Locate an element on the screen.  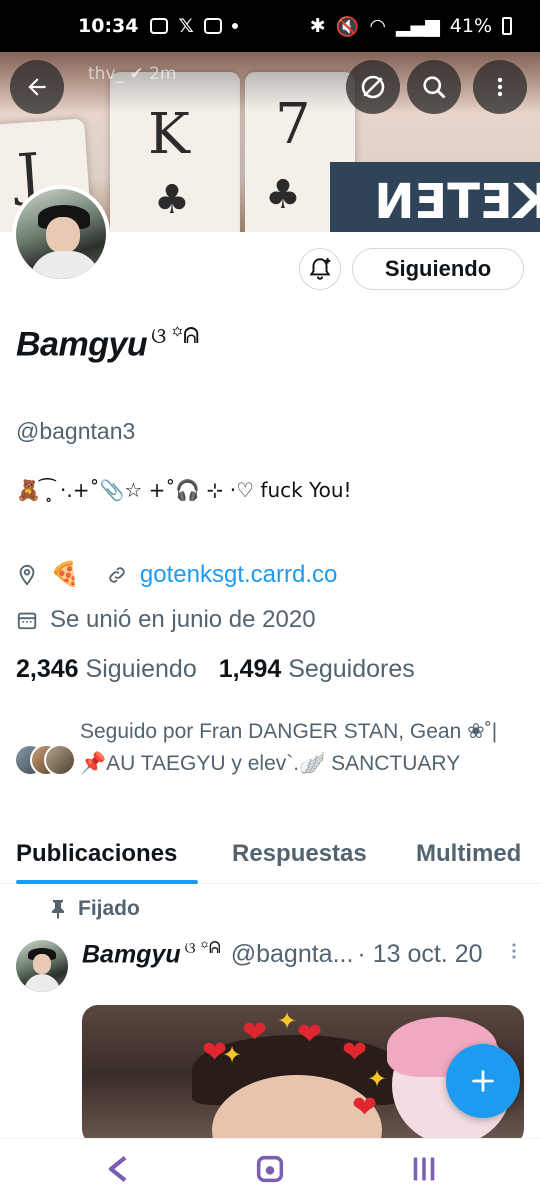
nav-back is located at coordinates (118, 1169).